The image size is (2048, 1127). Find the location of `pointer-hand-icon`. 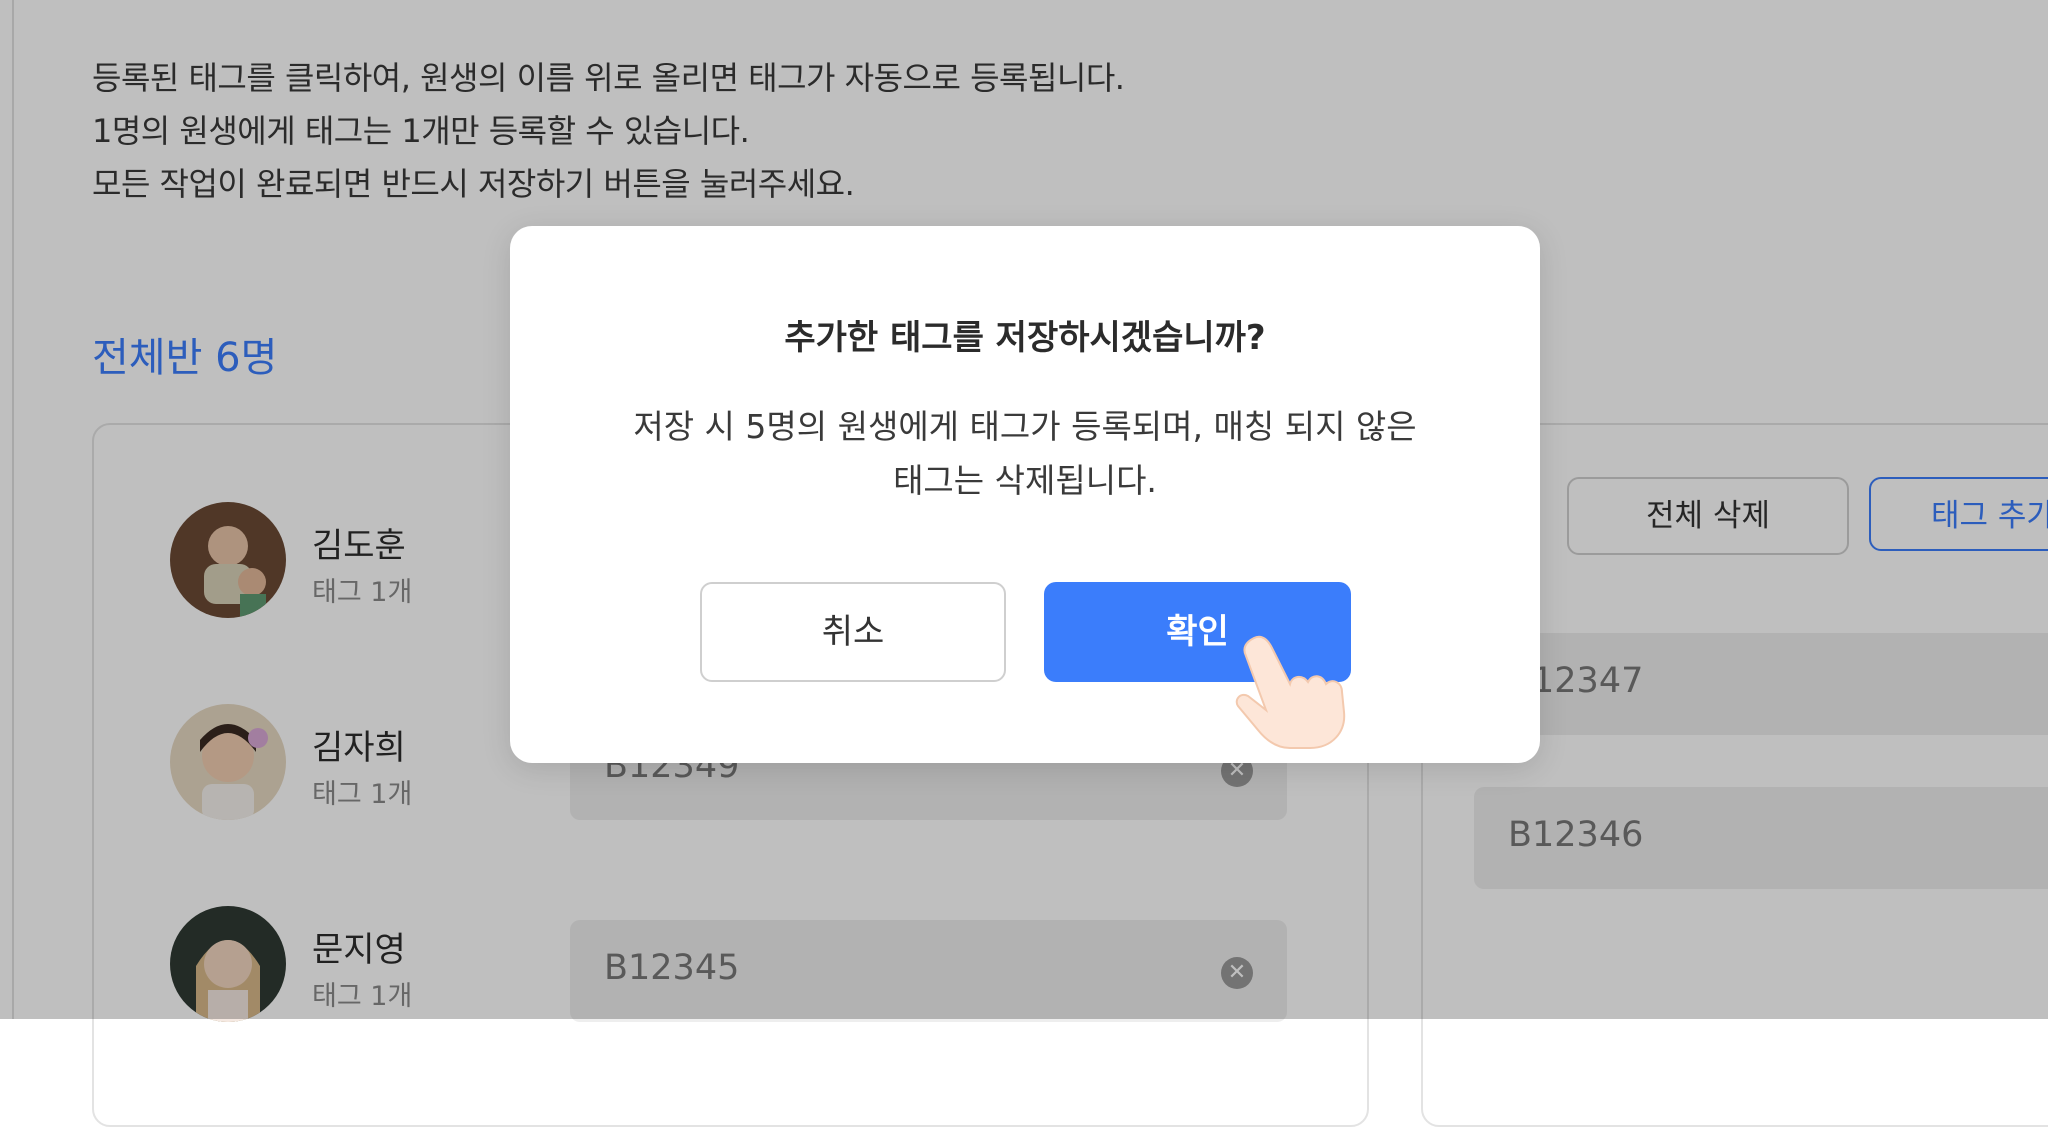

pointer-hand-icon is located at coordinates (1297, 692).